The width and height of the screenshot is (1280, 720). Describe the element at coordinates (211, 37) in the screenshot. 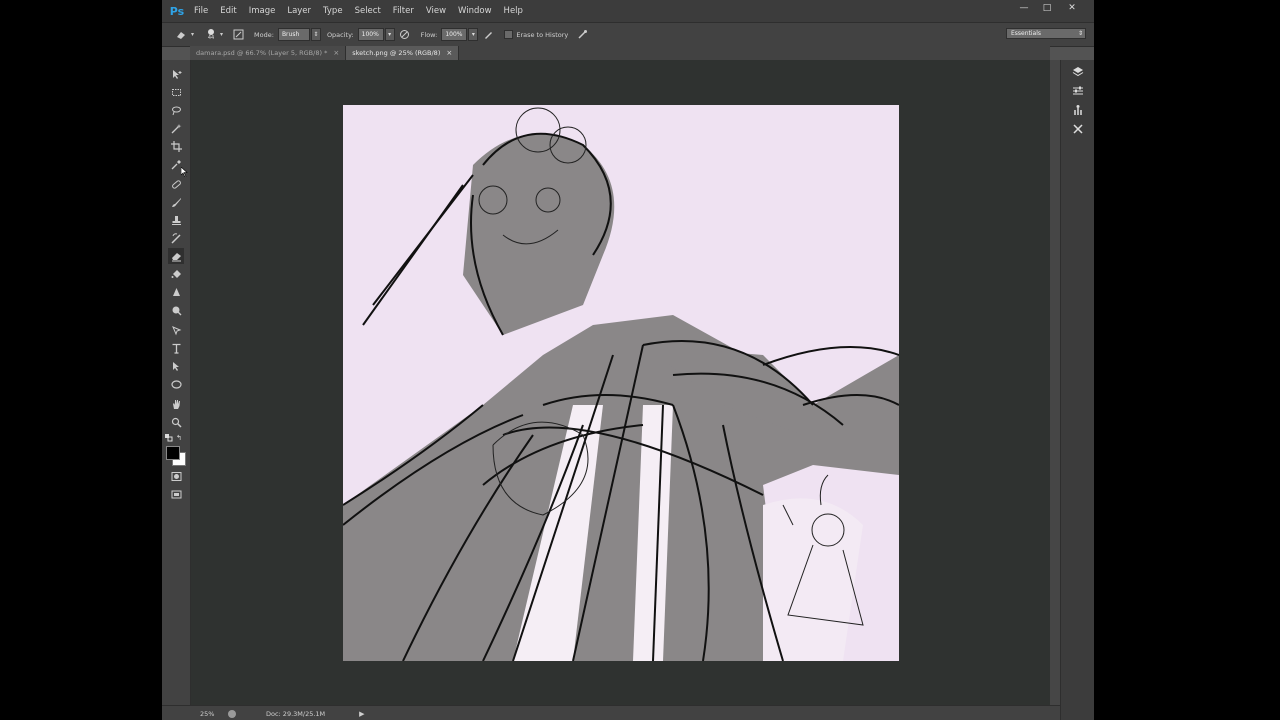

I see `brush-size-value: 44` at that location.